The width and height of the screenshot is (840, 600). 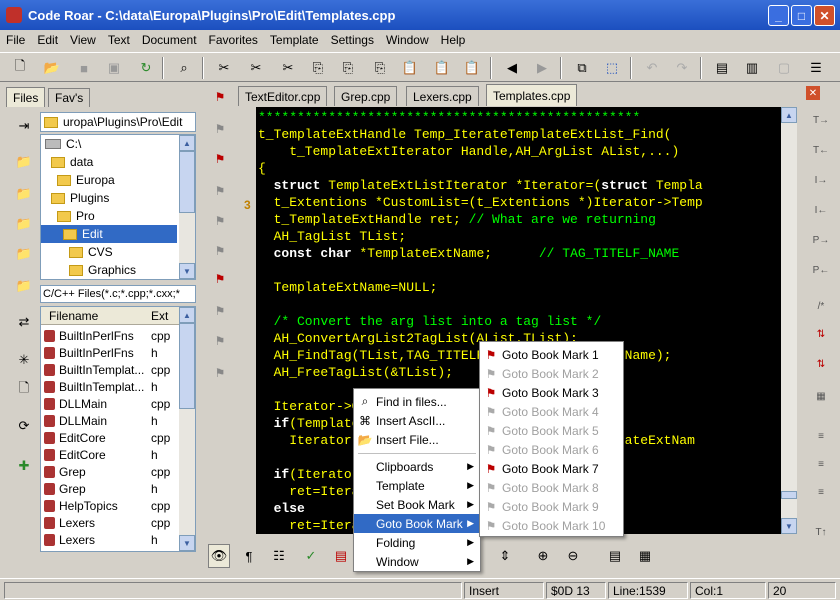 I want to click on zoom-in-icon: ⊕, so click(x=543, y=556).